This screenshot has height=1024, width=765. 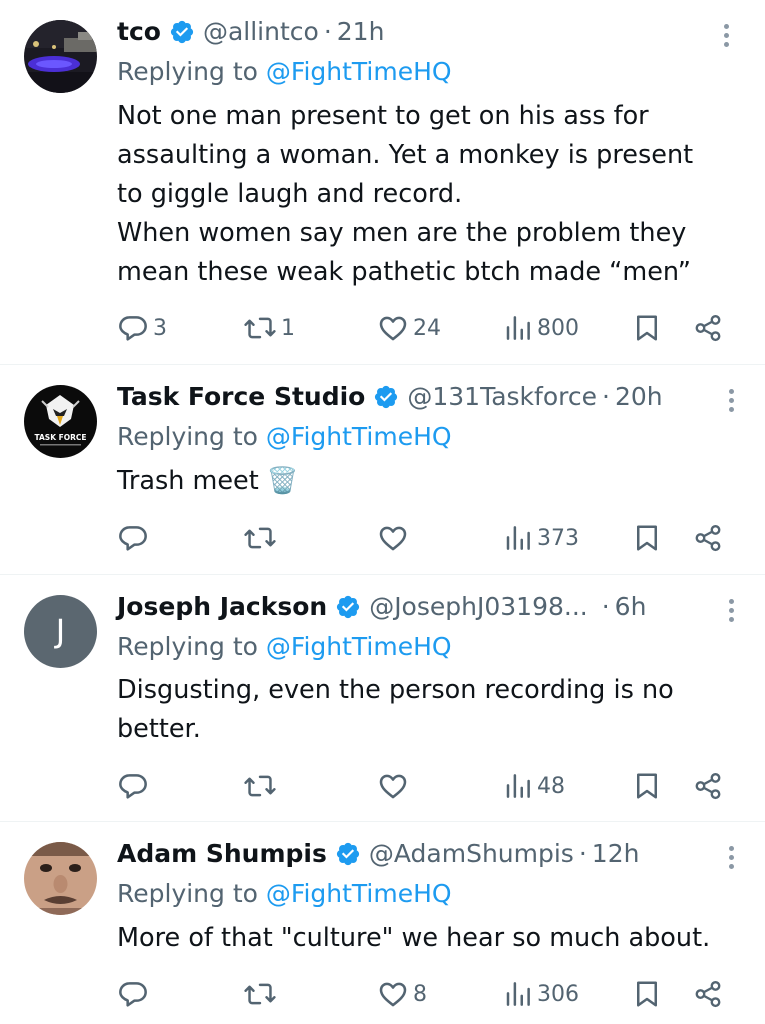 I want to click on author-name: Task Force Studio, so click(x=241, y=397).